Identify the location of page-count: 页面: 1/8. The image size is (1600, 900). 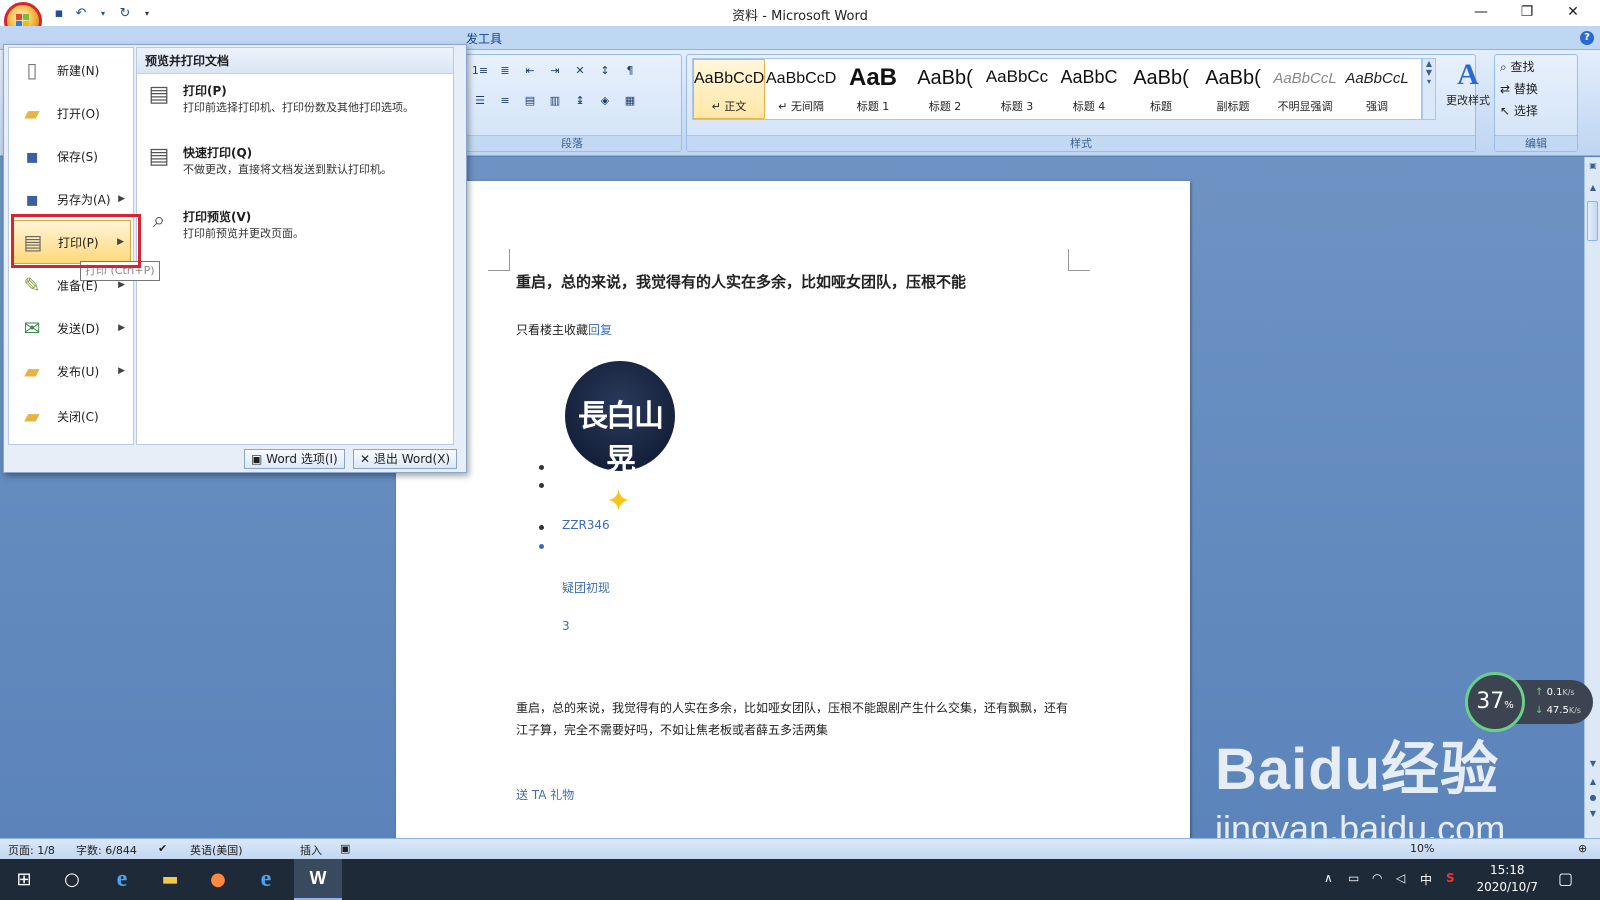
(31, 850).